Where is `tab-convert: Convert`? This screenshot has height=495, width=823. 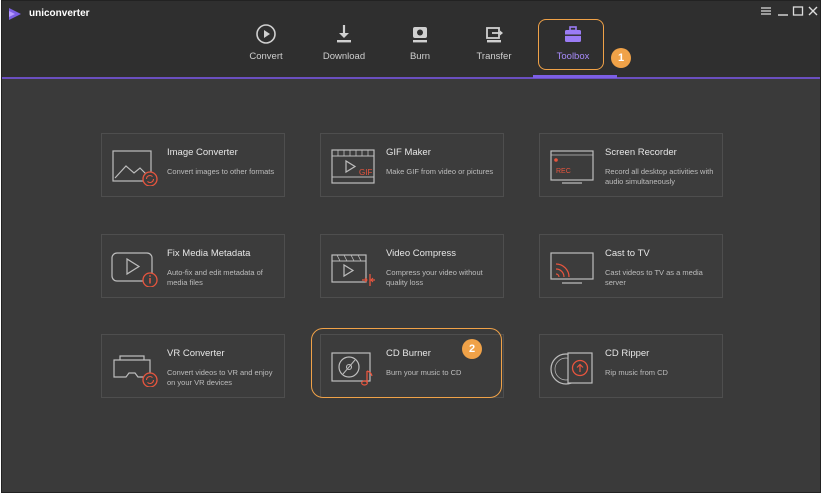
tab-convert: Convert is located at coordinates (266, 44).